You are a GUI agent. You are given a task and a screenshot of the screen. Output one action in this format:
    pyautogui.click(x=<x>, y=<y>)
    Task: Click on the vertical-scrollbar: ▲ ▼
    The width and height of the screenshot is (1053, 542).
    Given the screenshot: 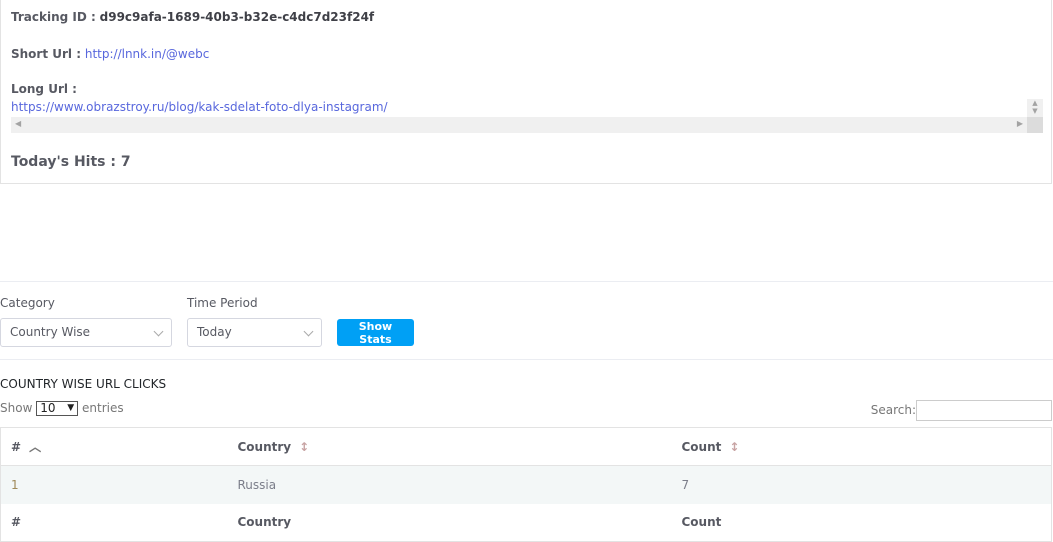 What is the action you would take?
    pyautogui.click(x=1035, y=108)
    